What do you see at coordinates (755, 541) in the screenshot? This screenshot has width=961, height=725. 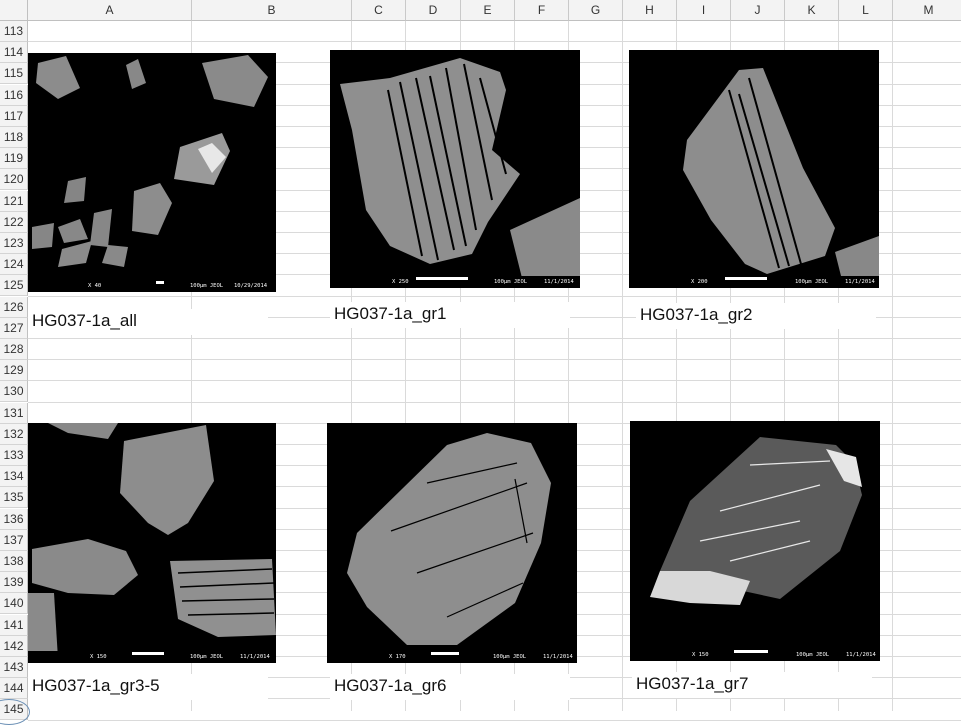 I see `sem-image-gr7: X 150 100µm JEOL 11/1/2014` at bounding box center [755, 541].